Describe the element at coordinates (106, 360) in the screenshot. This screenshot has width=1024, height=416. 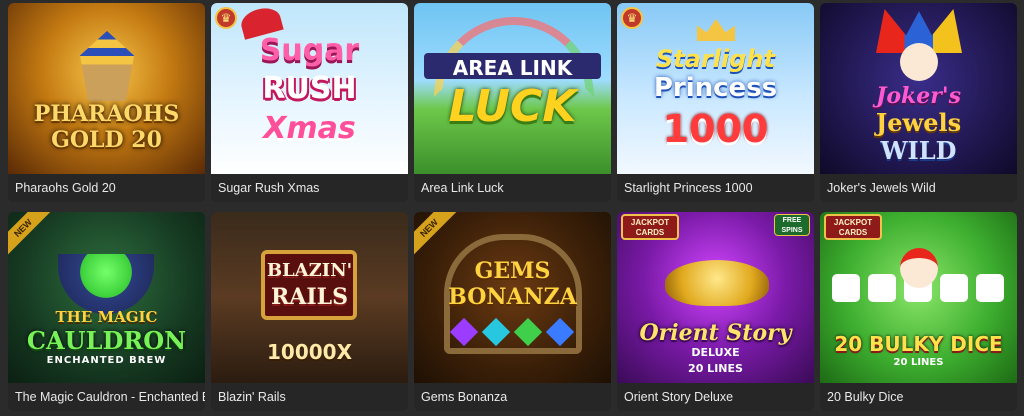
I see `game-logo-line3: ENCHANTED BREW` at that location.